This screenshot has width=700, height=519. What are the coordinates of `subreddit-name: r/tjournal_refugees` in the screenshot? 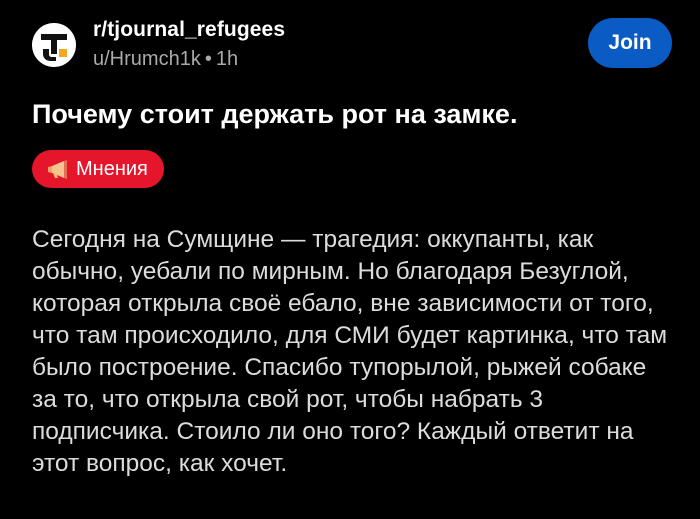 It's located at (189, 30).